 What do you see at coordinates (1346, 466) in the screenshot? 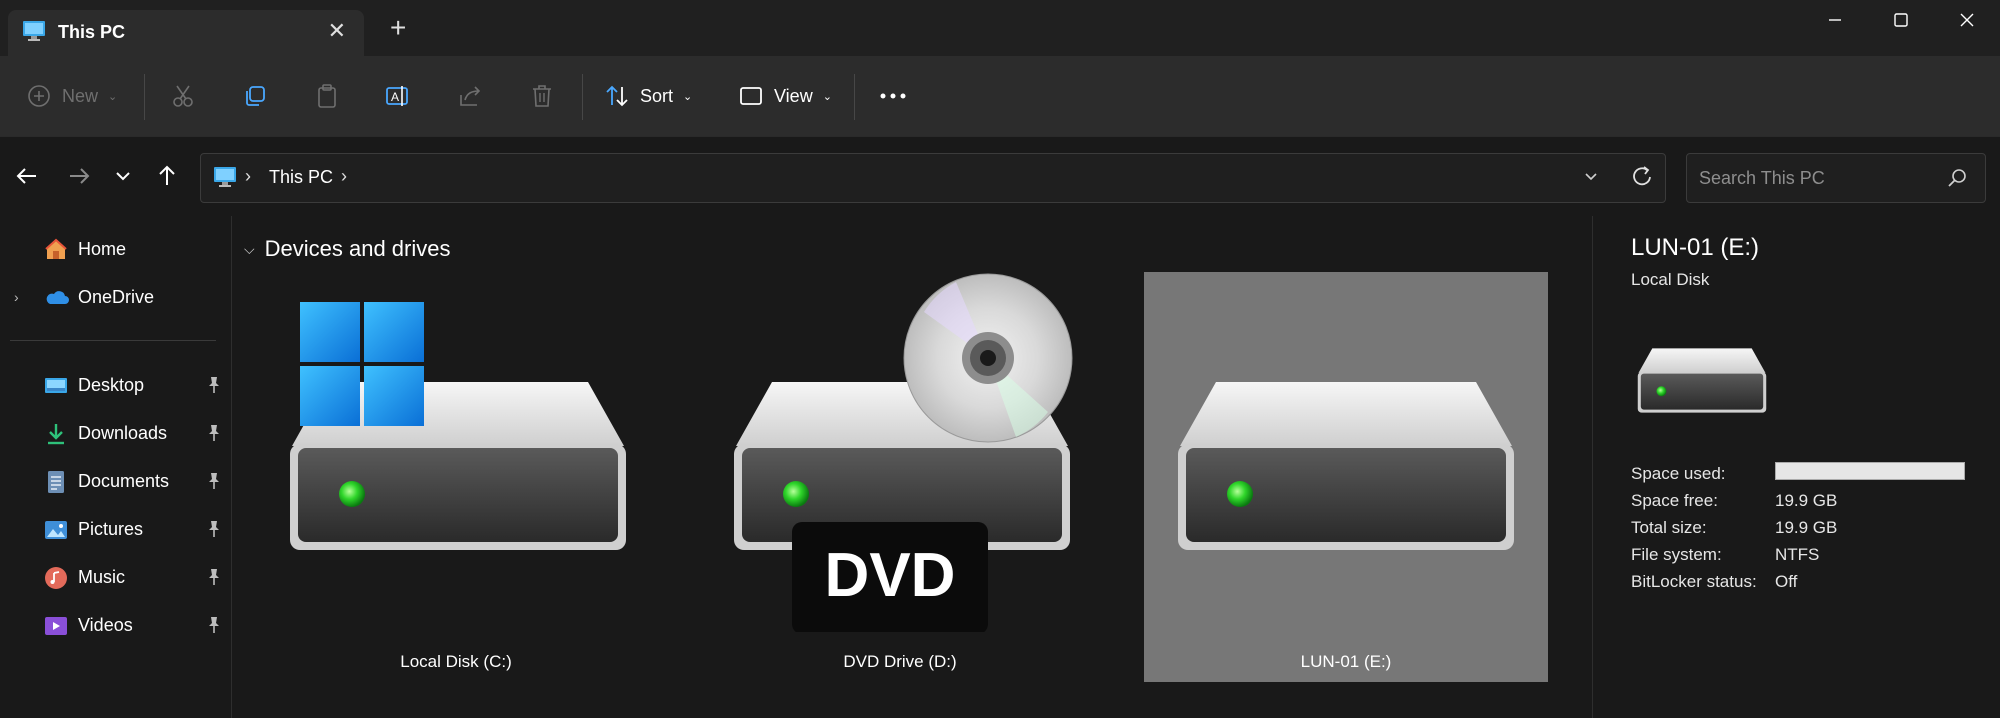
I see `hard-drive-icon` at bounding box center [1346, 466].